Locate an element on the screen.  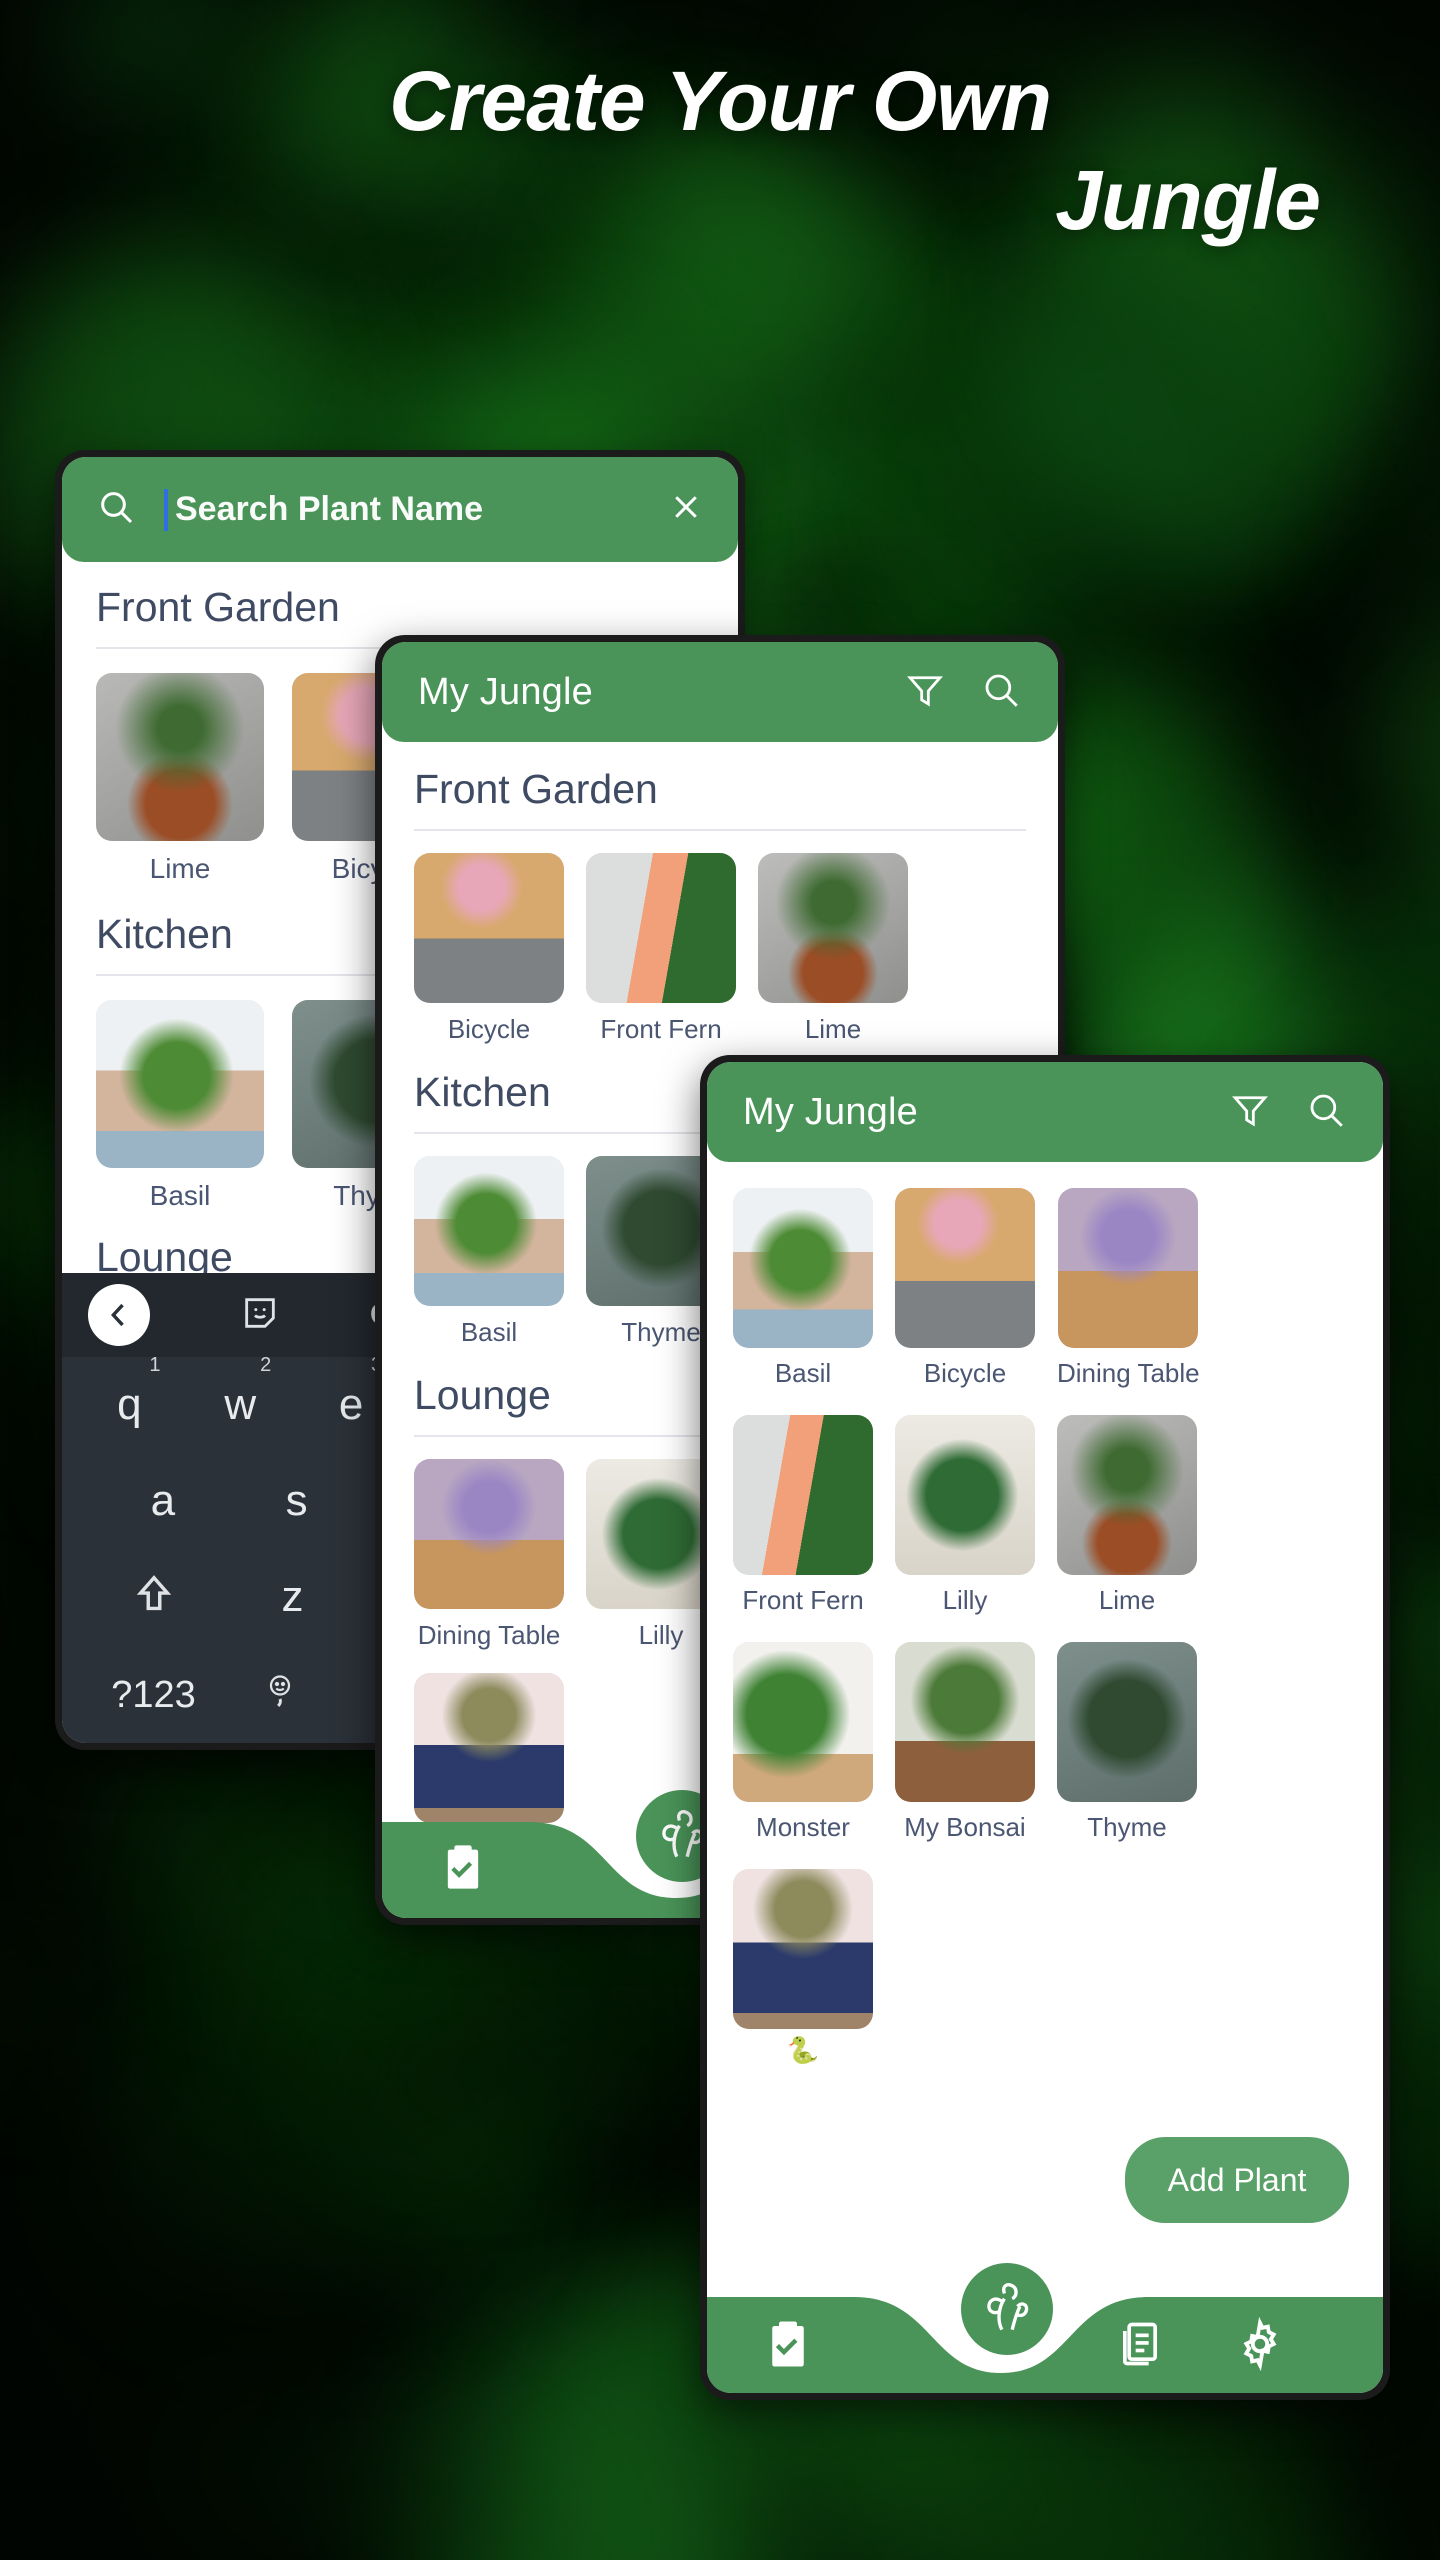
key-symbols: ?123 is located at coordinates (153, 1695).